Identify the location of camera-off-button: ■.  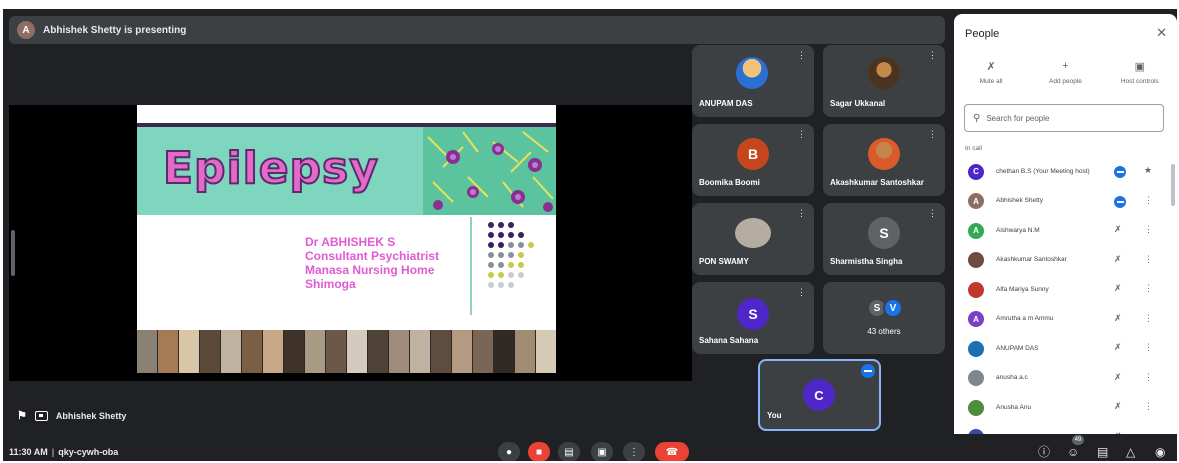
(539, 451).